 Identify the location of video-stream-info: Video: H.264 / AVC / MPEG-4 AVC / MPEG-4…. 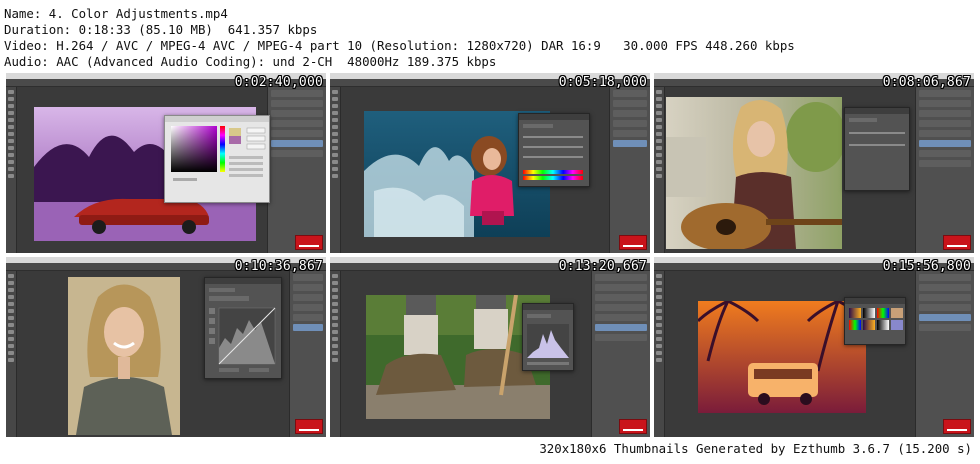
(399, 45).